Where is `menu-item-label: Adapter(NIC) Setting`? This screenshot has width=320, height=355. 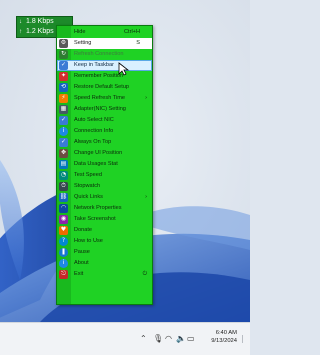
menu-item-label: Adapter(NIC) Setting is located at coordinates (100, 109).